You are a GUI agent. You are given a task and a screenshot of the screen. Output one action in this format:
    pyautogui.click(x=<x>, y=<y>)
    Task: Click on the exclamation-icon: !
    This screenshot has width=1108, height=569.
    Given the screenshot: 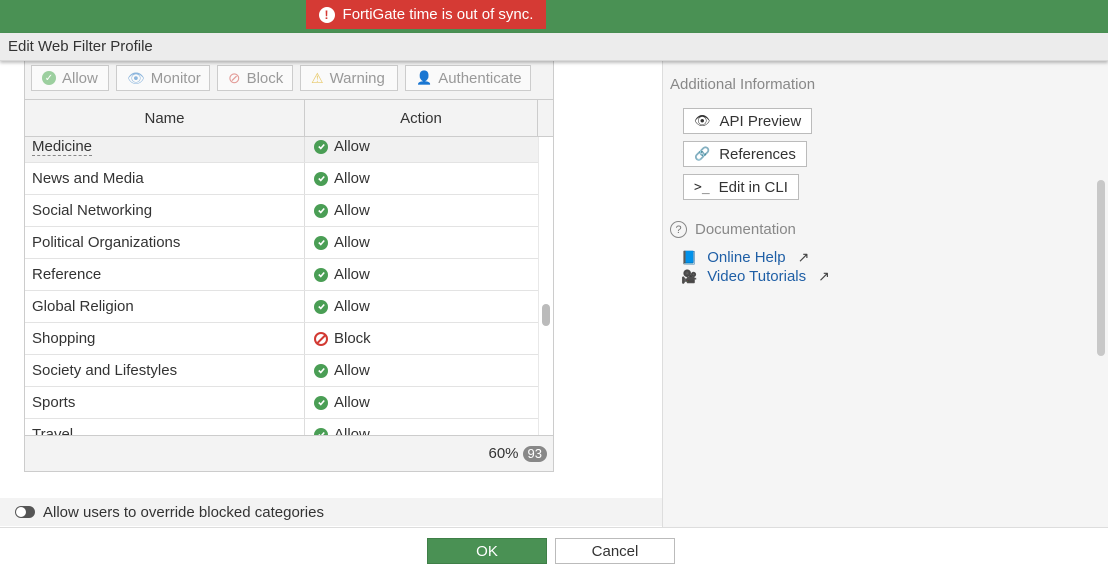 What is the action you would take?
    pyautogui.click(x=326, y=14)
    